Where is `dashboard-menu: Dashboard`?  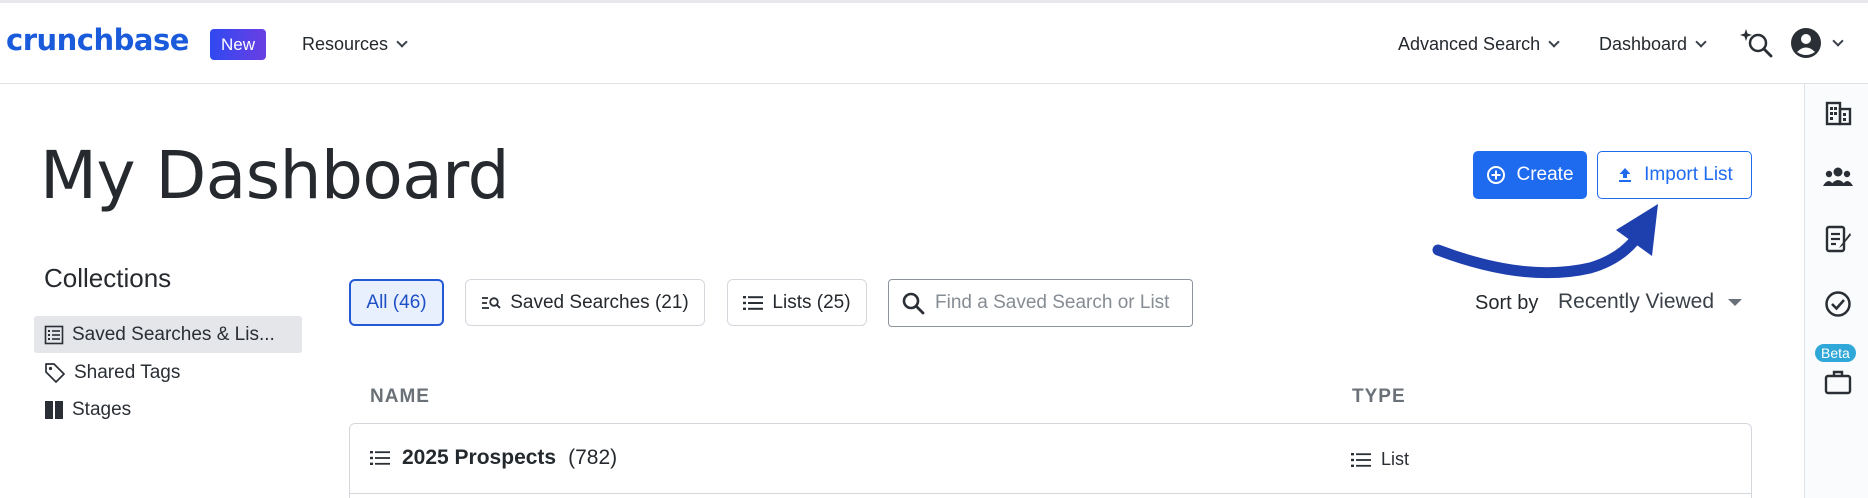 dashboard-menu: Dashboard is located at coordinates (1653, 44).